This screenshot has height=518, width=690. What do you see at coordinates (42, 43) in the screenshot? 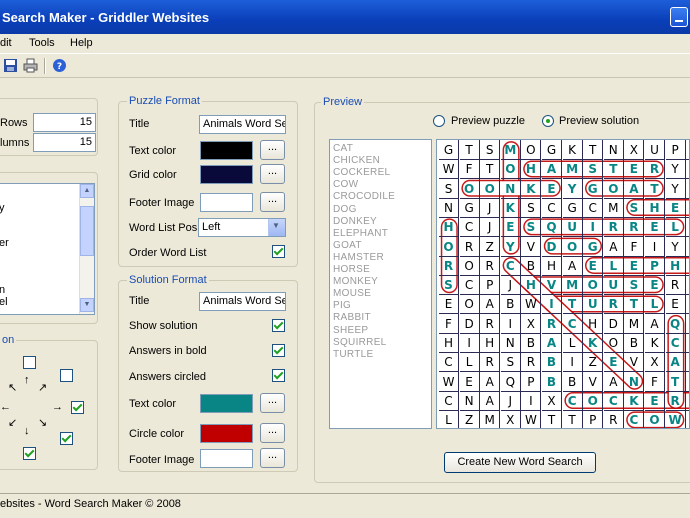
I see `menu-tools: Tools` at bounding box center [42, 43].